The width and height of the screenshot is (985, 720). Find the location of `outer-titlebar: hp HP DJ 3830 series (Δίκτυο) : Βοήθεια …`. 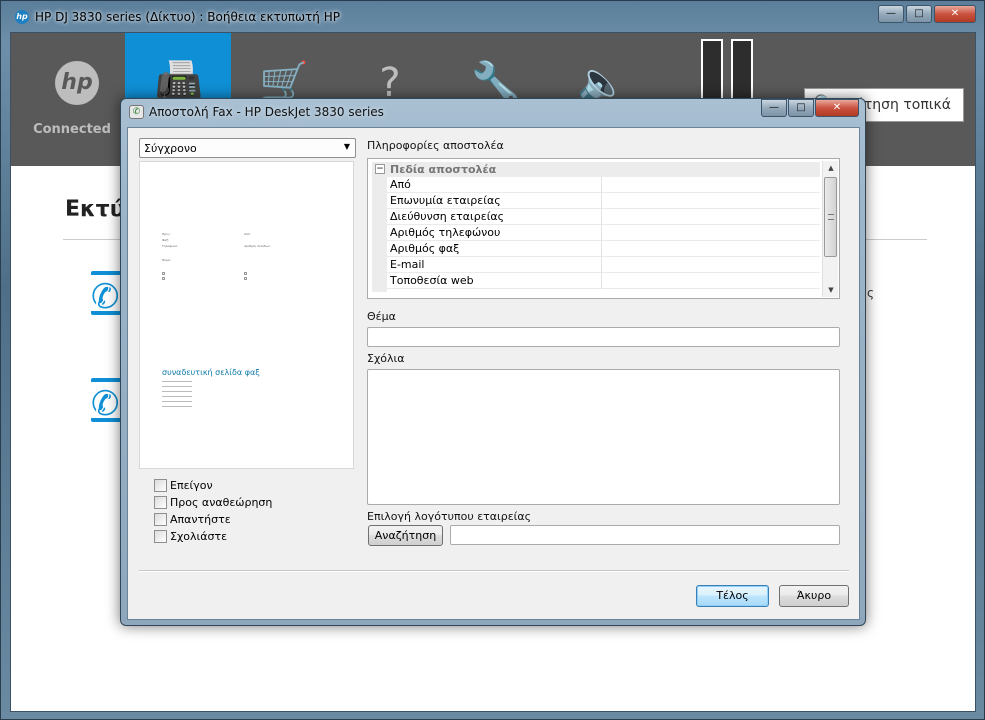

outer-titlebar: hp HP DJ 3830 series (Δίκτυο) : Βοήθεια … is located at coordinates (493, 16).